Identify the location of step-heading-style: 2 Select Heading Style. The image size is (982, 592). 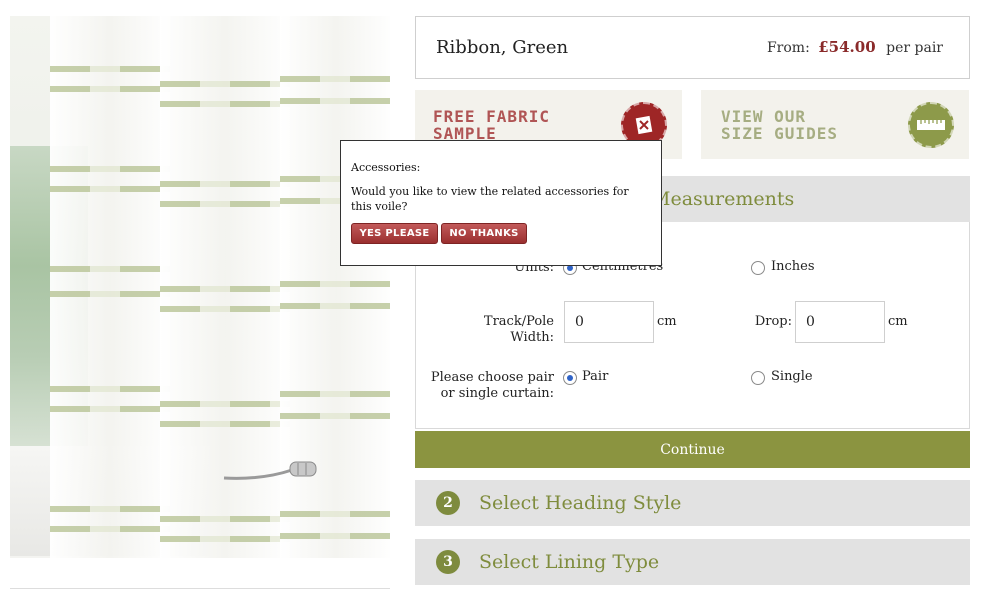
(692, 503).